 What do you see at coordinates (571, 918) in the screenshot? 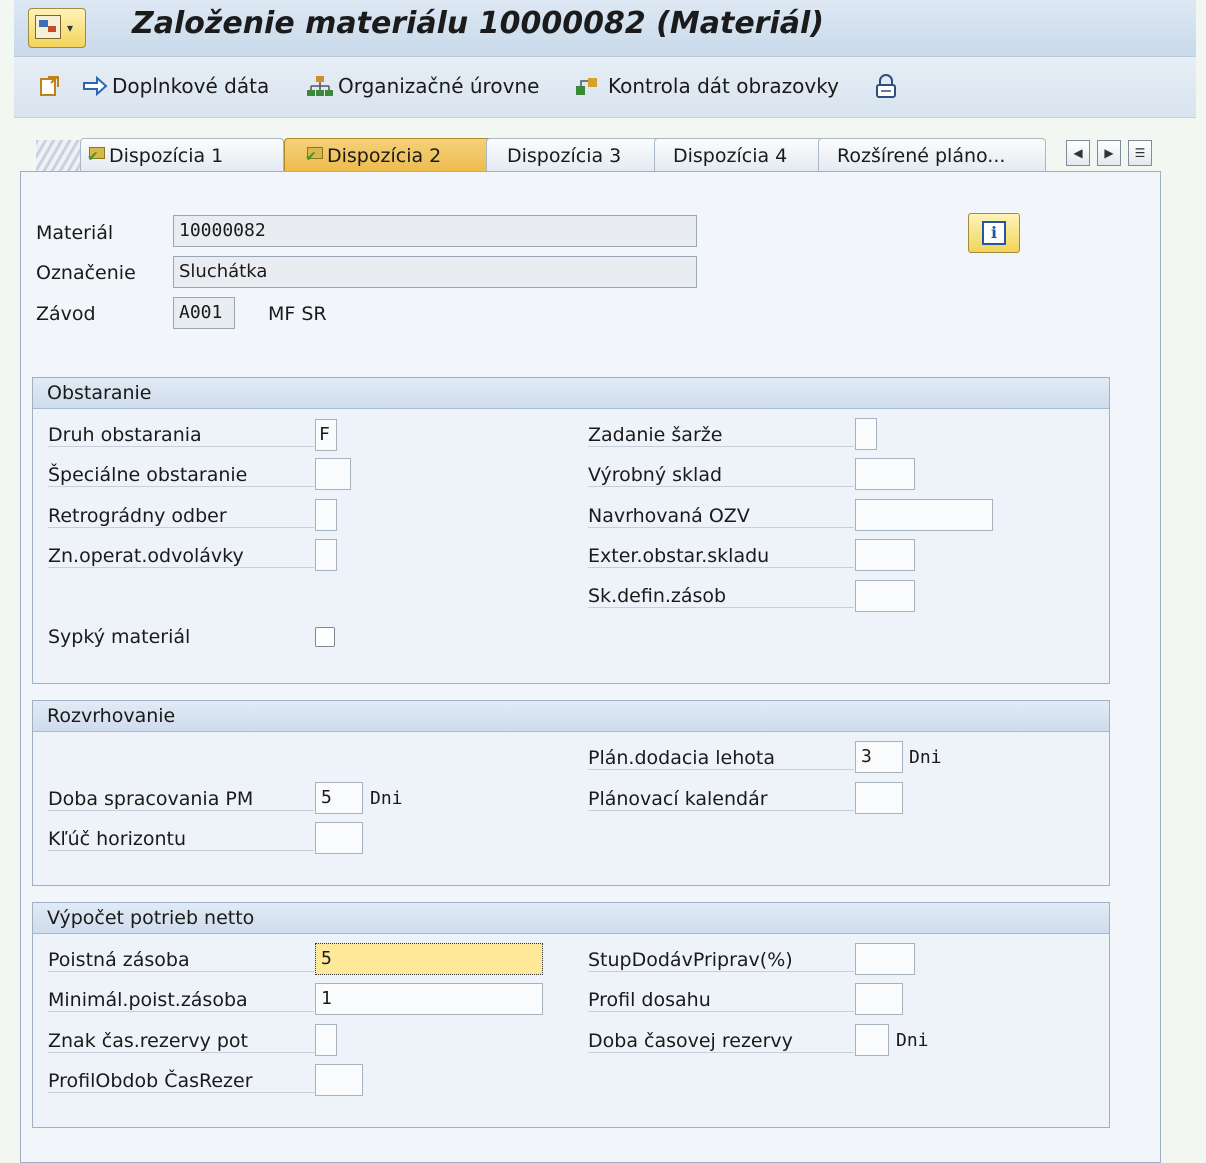
I see `net-requirements-group-title: Výpočet potrieb netto` at bounding box center [571, 918].